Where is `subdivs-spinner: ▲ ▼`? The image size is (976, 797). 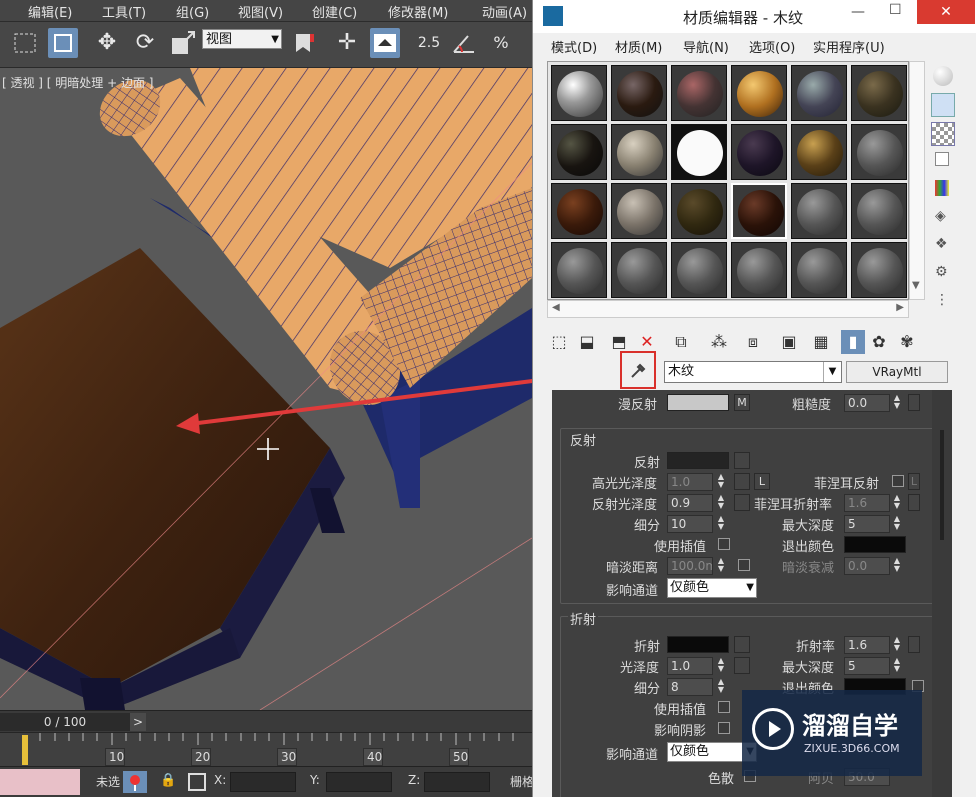 subdivs-spinner: ▲ ▼ is located at coordinates (721, 524).